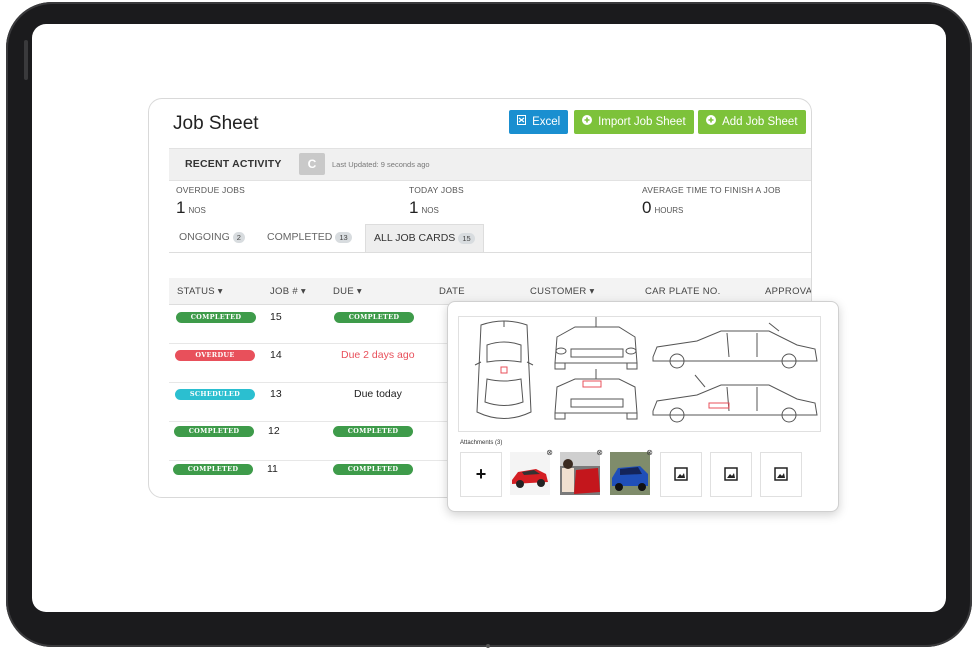 The width and height of the screenshot is (979, 652). What do you see at coordinates (711, 190) in the screenshot?
I see `stat-label: AVERAGE TIME TO FINISH A JOB` at bounding box center [711, 190].